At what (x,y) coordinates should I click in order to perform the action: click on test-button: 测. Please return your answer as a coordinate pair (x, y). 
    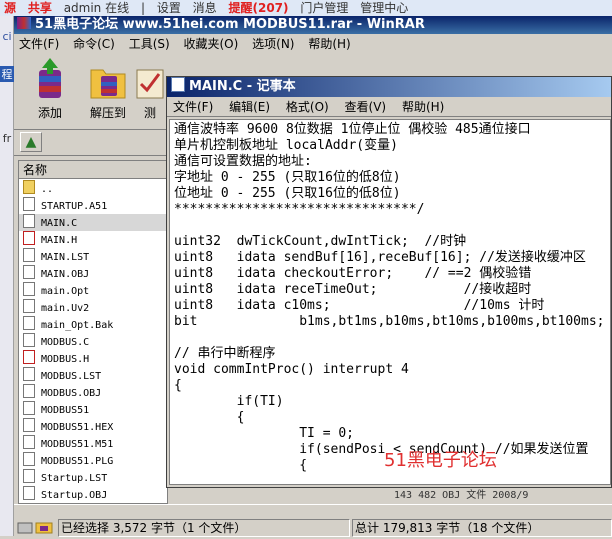
    Looking at the image, I should click on (150, 89).